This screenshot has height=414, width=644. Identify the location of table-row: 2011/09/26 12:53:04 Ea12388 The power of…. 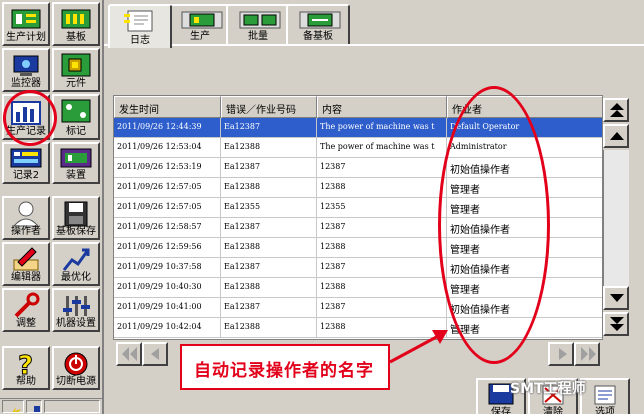
(358, 148).